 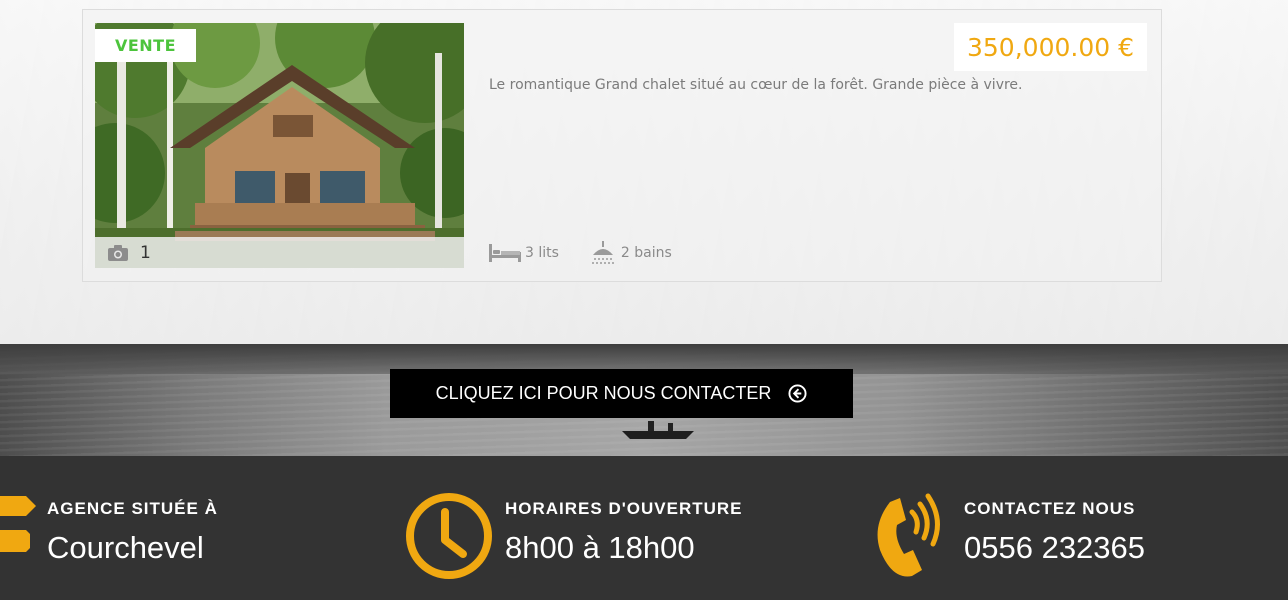 I want to click on clock-icon, so click(x=449, y=536).